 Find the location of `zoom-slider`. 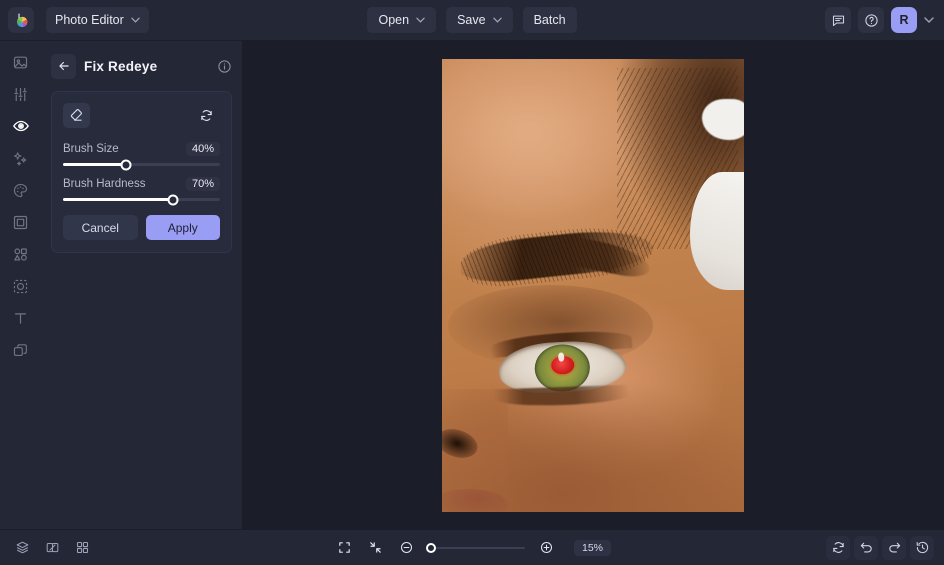

zoom-slider is located at coordinates (475, 547).